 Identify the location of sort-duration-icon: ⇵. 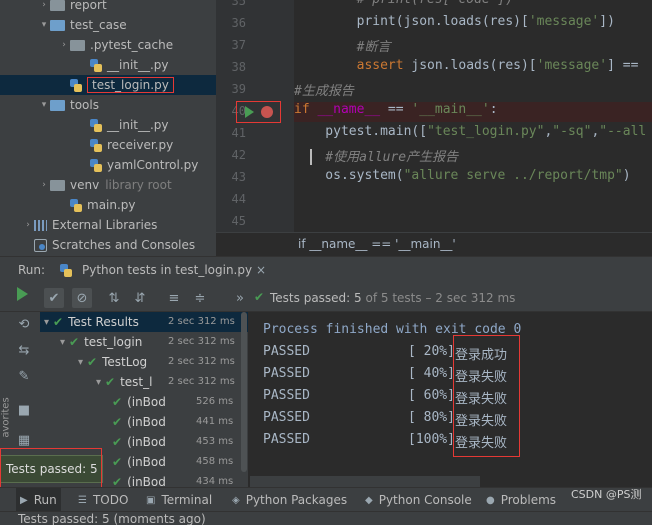
(140, 298).